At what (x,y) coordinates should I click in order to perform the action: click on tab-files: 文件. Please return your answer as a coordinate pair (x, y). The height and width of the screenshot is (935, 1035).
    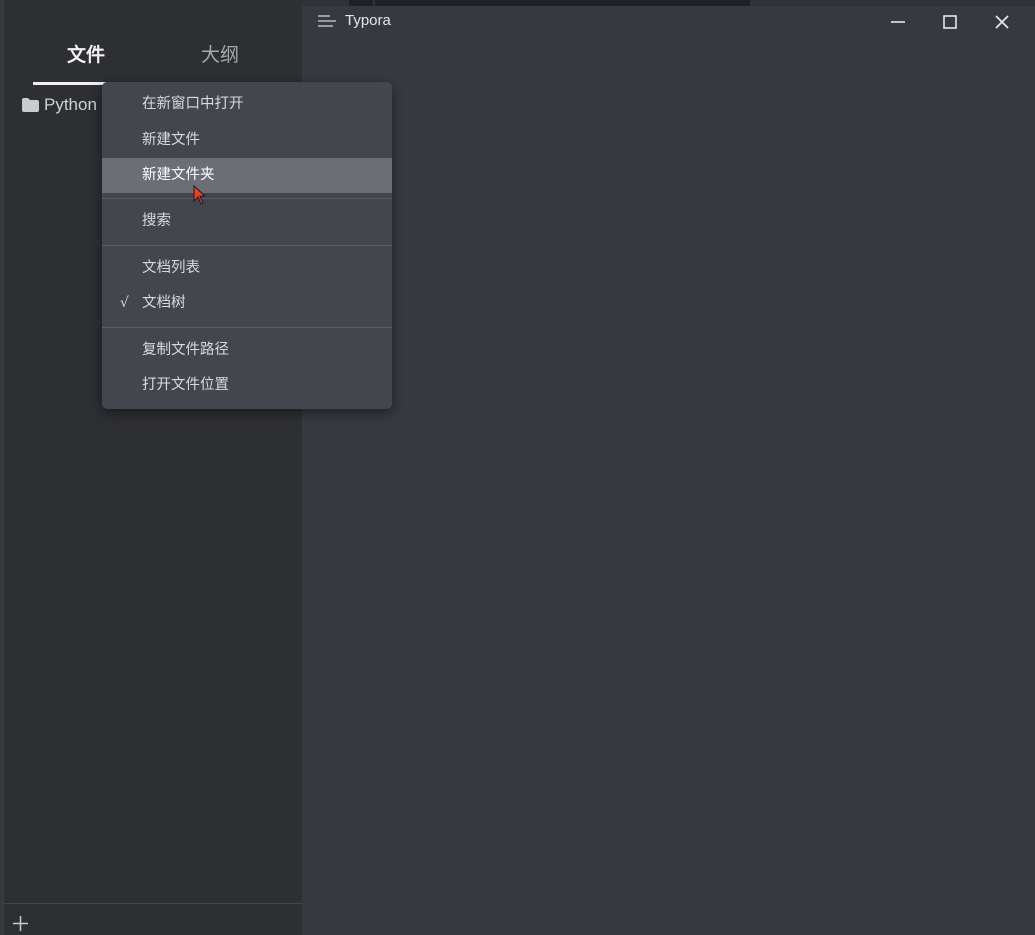
    Looking at the image, I should click on (86, 53).